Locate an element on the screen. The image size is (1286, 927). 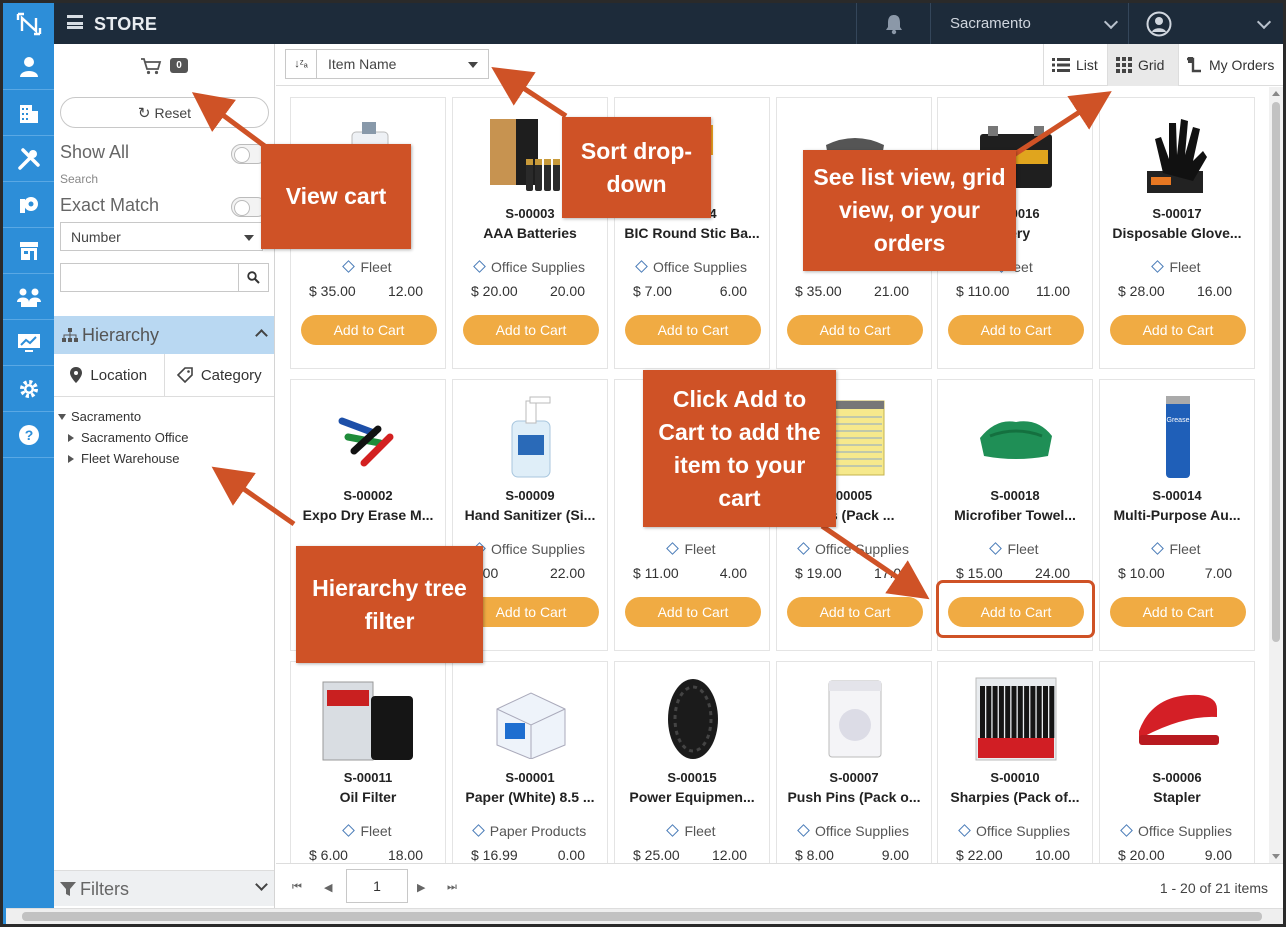
product-name: AAA Batteries is located at coordinates (530, 233).